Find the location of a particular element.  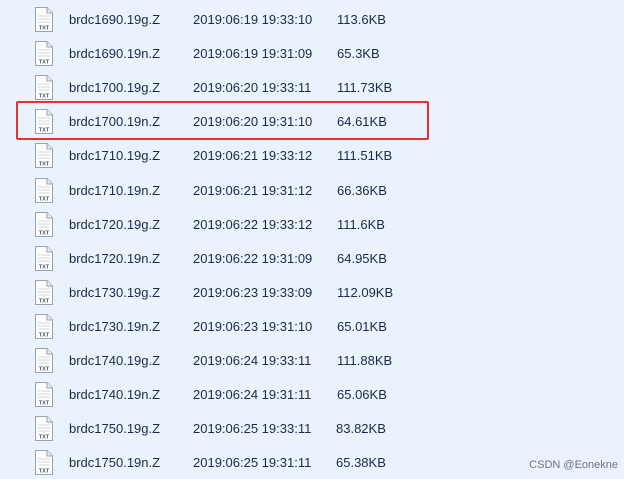

file-size: 65.38KB is located at coordinates (361, 463).